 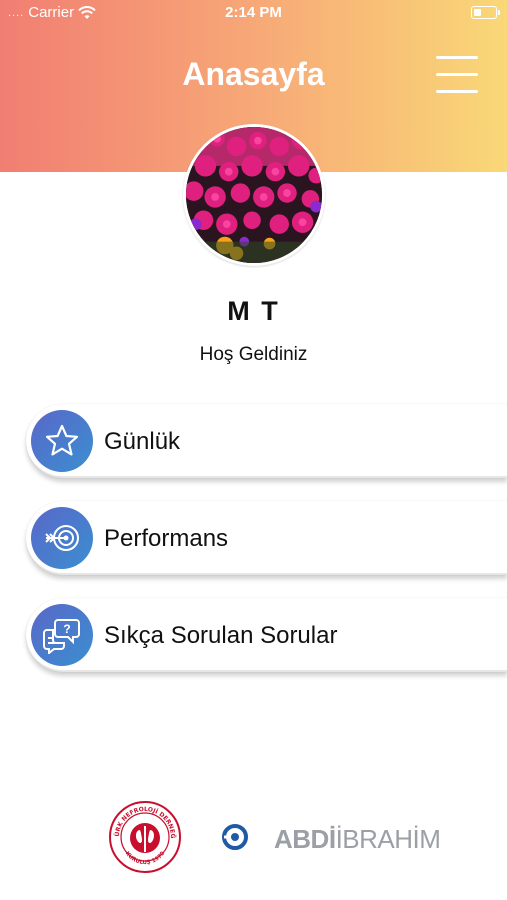 What do you see at coordinates (62, 538) in the screenshot?
I see `target-icon` at bounding box center [62, 538].